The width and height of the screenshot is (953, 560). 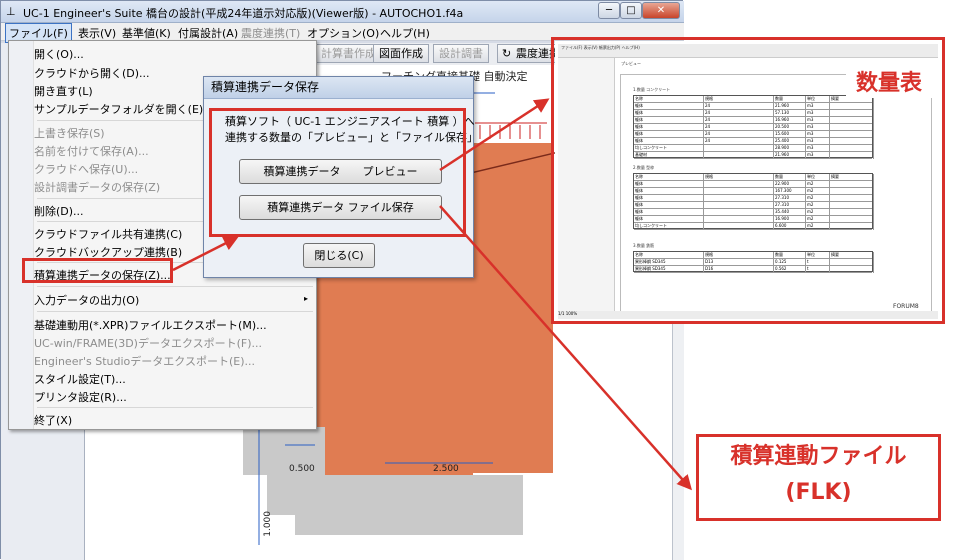 I want to click on arrow-to-flk, so click(x=565, y=348).